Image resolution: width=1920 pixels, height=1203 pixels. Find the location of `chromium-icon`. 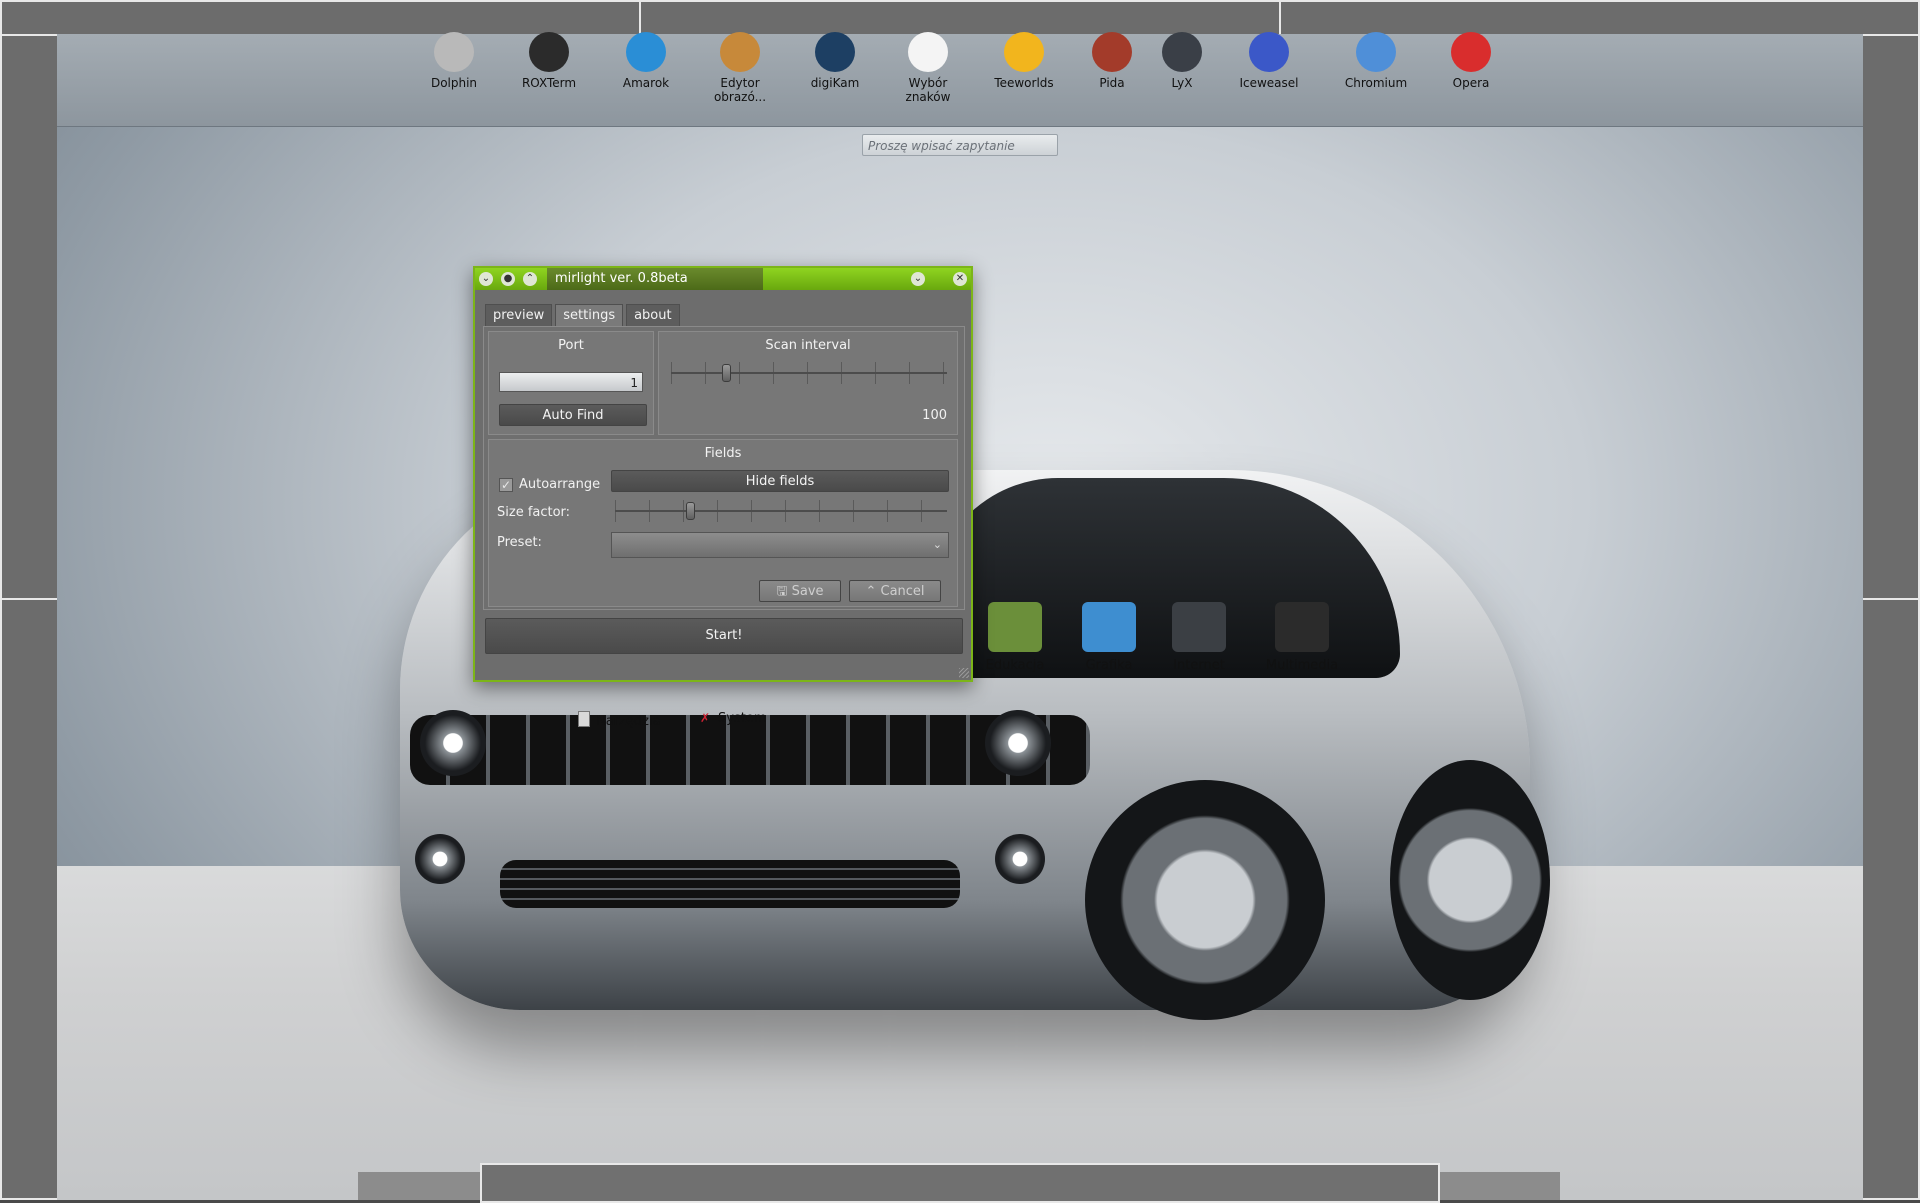

chromium-icon is located at coordinates (1376, 52).